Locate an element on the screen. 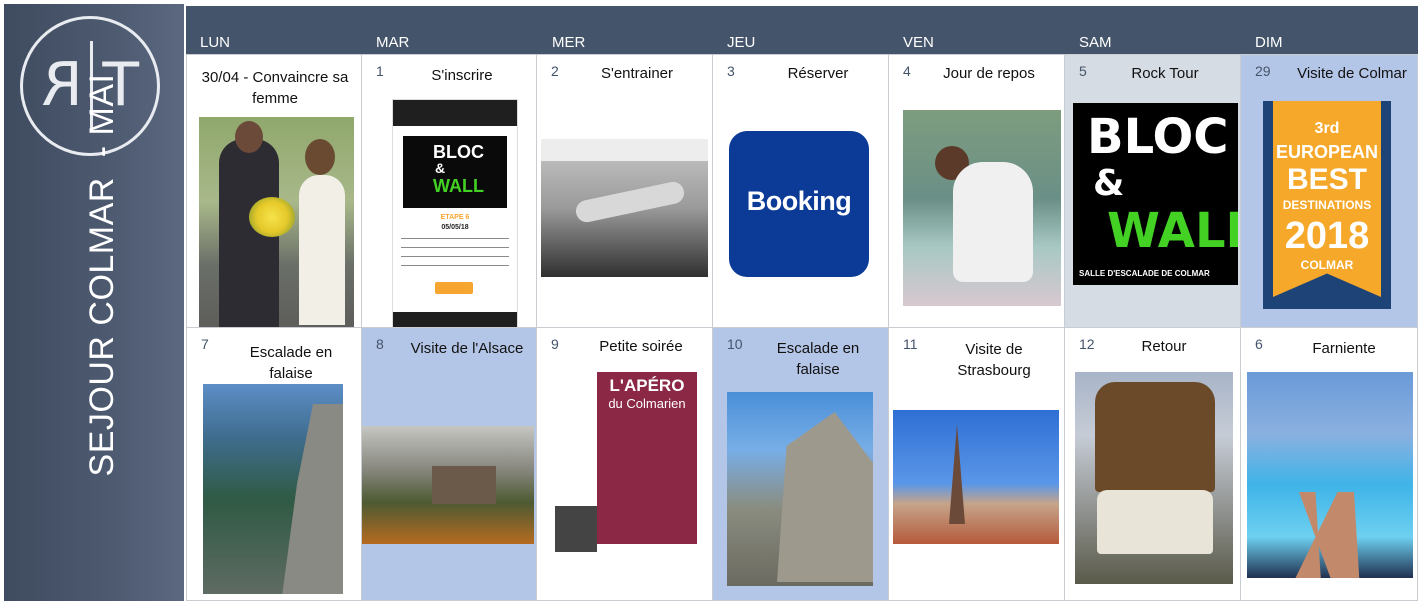  calendar-cell-lun-1: 30/04 - Convaincre sa femme is located at coordinates (274, 191).